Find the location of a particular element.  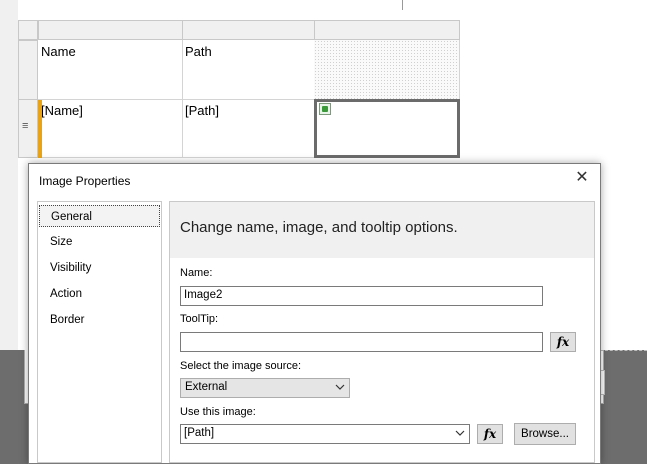

nav-item-action: Action is located at coordinates (99, 294).